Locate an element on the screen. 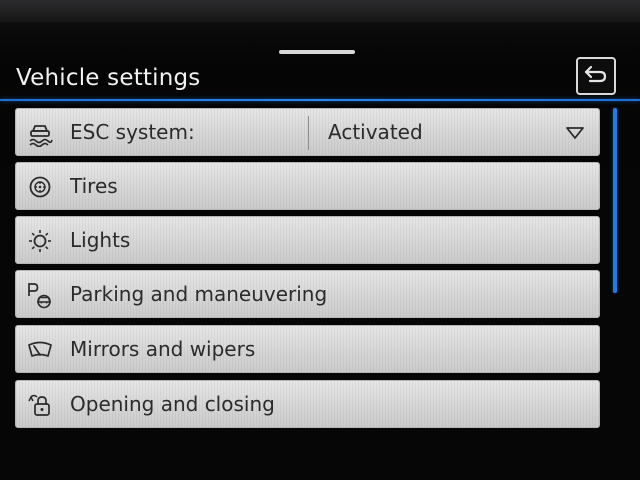  esc-divider is located at coordinates (308, 133).